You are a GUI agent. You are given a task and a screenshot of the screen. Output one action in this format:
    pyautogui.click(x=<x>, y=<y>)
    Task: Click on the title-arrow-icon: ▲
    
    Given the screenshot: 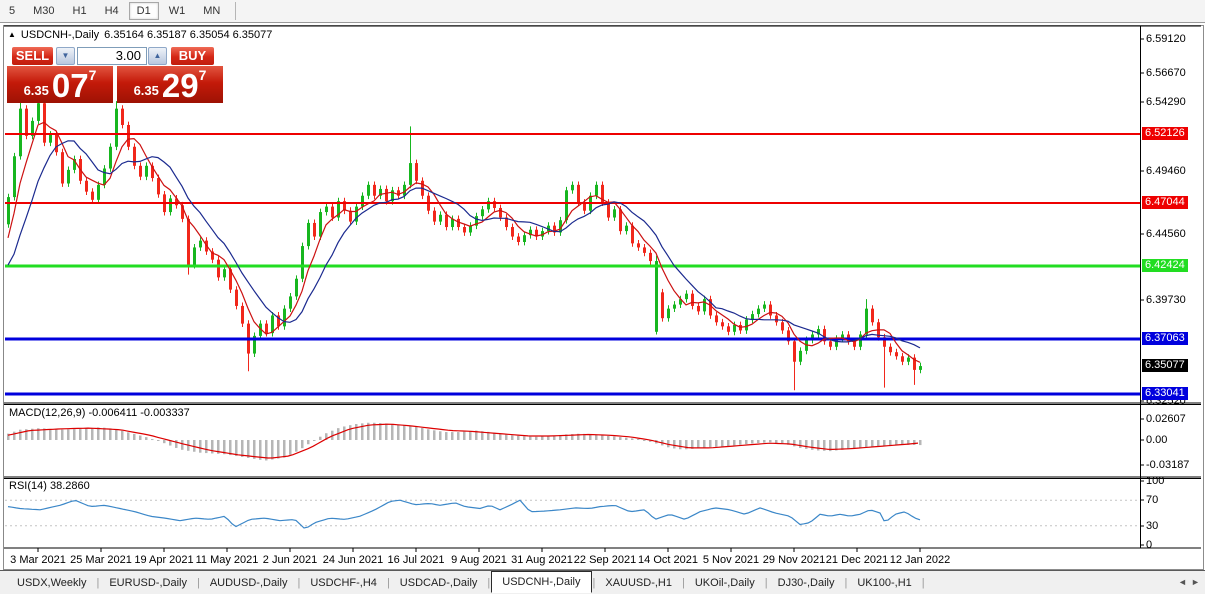 What is the action you would take?
    pyautogui.click(x=12, y=35)
    